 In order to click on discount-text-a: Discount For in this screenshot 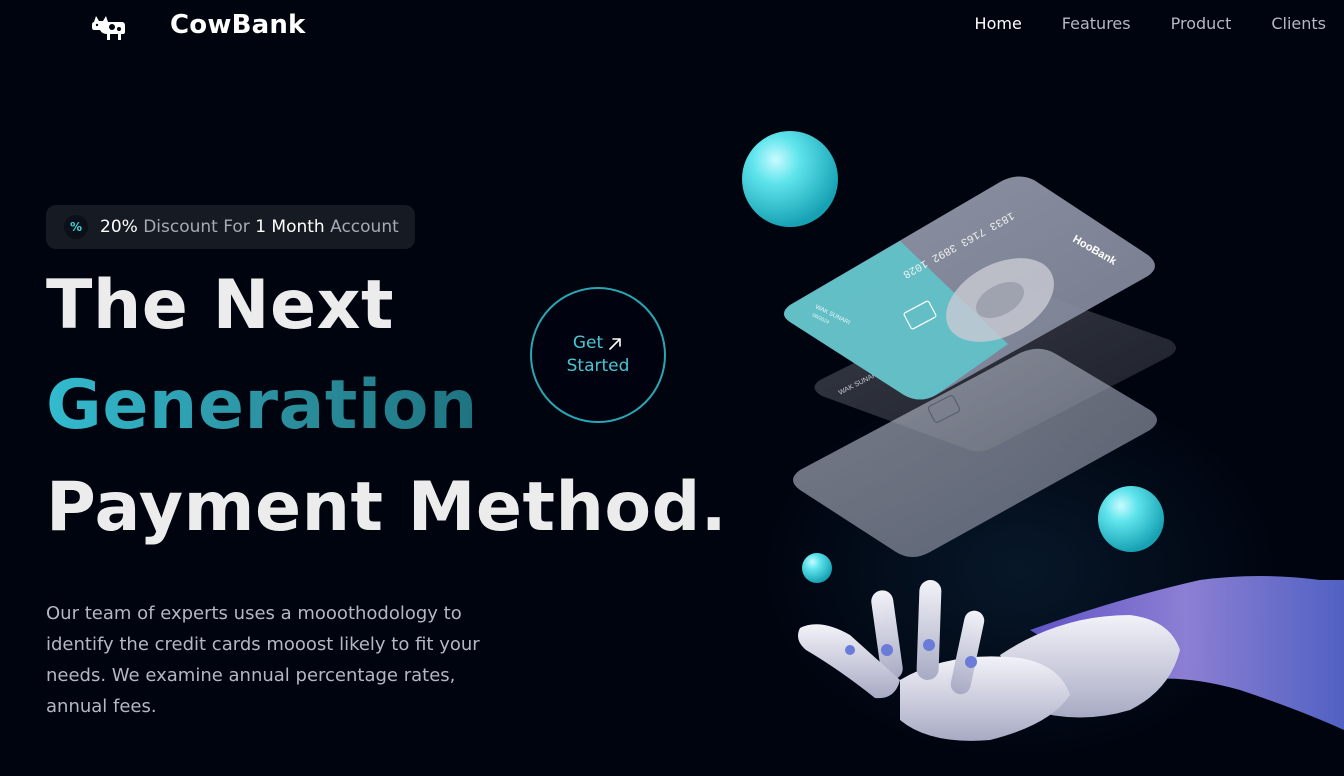, I will do `click(196, 227)`.